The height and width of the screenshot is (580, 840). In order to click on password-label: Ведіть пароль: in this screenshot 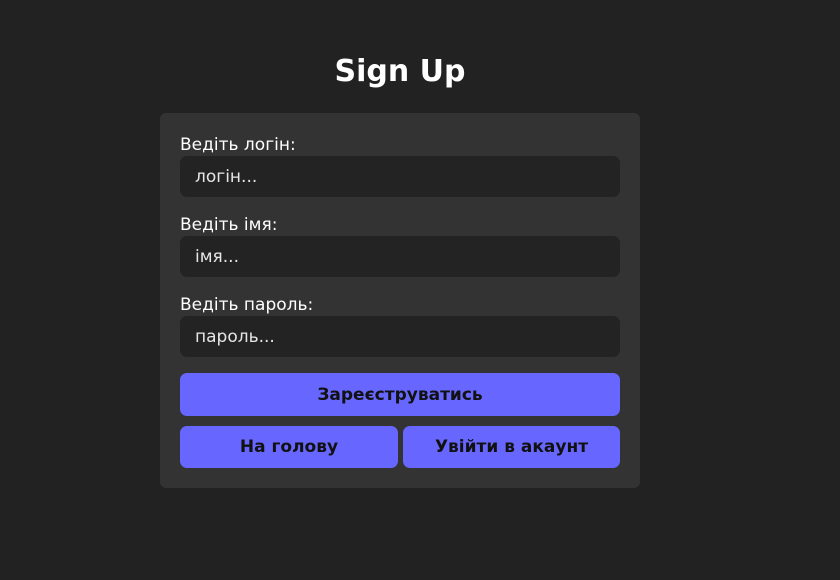, I will do `click(247, 305)`.